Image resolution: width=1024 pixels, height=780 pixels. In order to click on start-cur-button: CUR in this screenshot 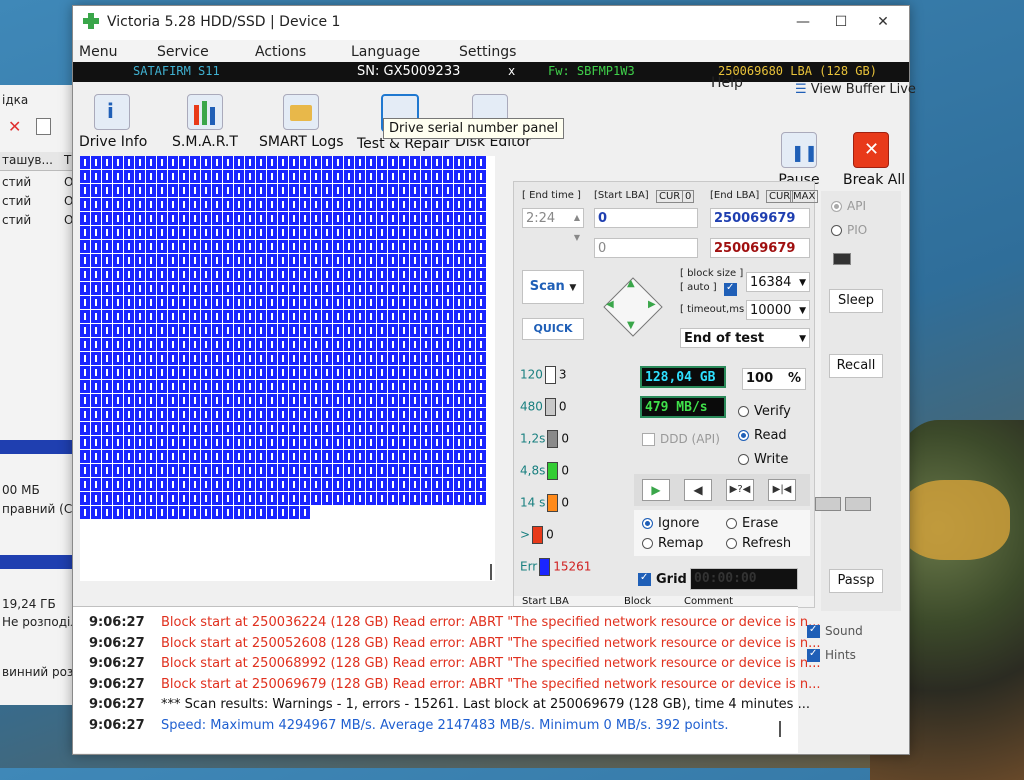, I will do `click(670, 196)`.